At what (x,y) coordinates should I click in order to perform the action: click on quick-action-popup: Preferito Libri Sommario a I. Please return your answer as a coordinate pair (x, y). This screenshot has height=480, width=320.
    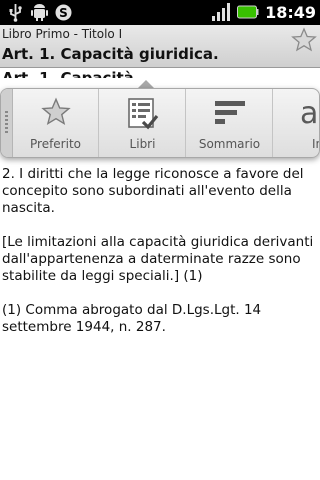
    Looking at the image, I should click on (160, 123).